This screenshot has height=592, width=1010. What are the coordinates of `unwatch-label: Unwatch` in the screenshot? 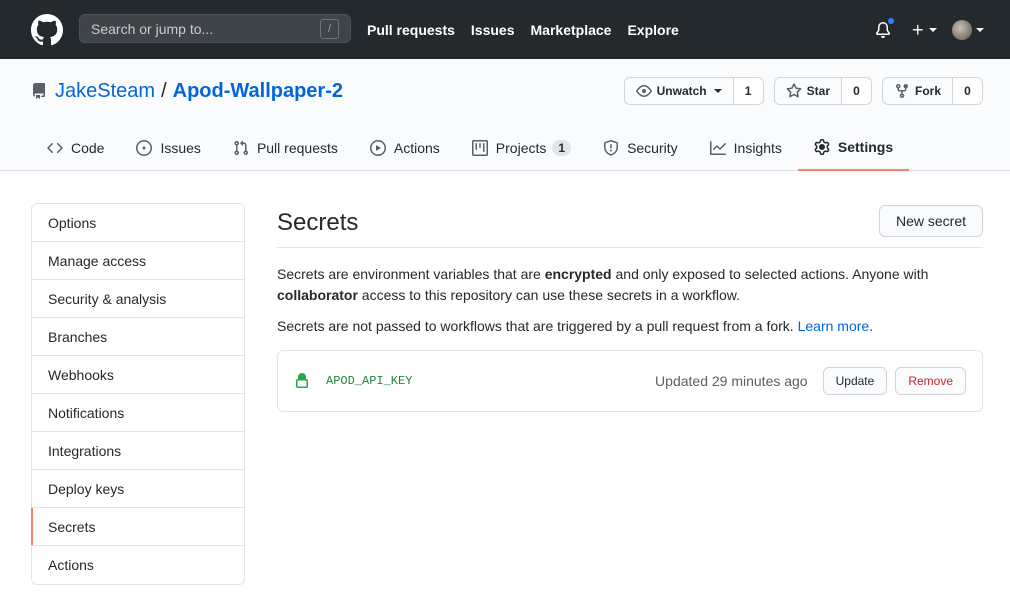 It's located at (681, 91).